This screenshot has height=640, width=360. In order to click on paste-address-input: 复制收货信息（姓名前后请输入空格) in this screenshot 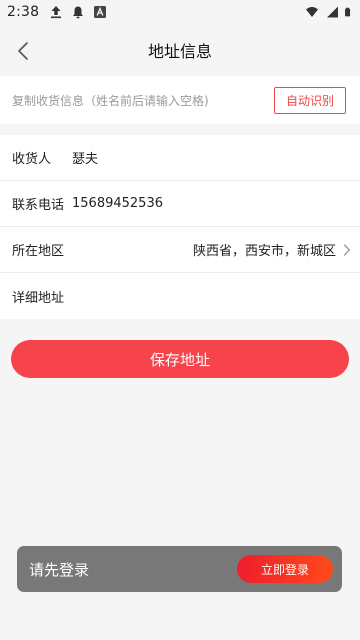, I will do `click(143, 100)`.